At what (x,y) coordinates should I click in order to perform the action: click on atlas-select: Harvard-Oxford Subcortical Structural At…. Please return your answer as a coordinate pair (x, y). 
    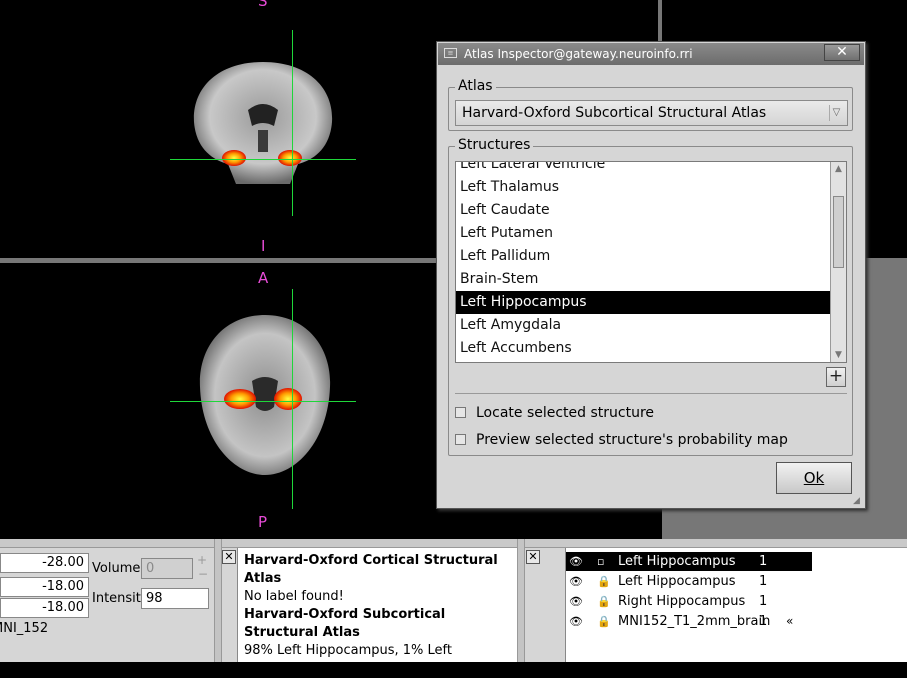
    Looking at the image, I should click on (651, 113).